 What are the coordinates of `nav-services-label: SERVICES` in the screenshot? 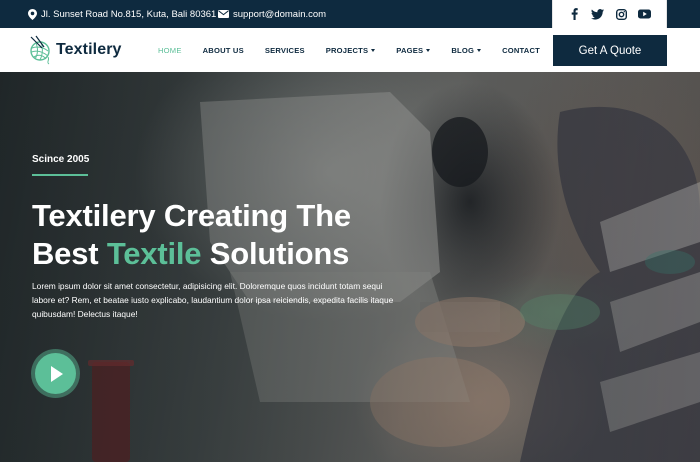 It's located at (284, 50).